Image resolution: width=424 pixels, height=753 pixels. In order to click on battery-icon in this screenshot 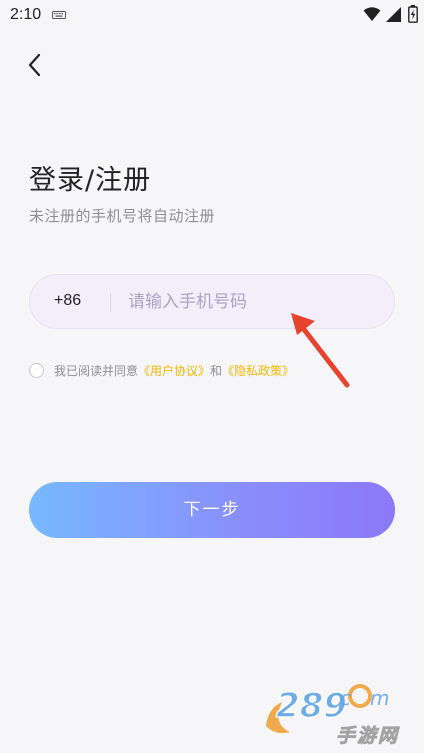, I will do `click(413, 14)`.